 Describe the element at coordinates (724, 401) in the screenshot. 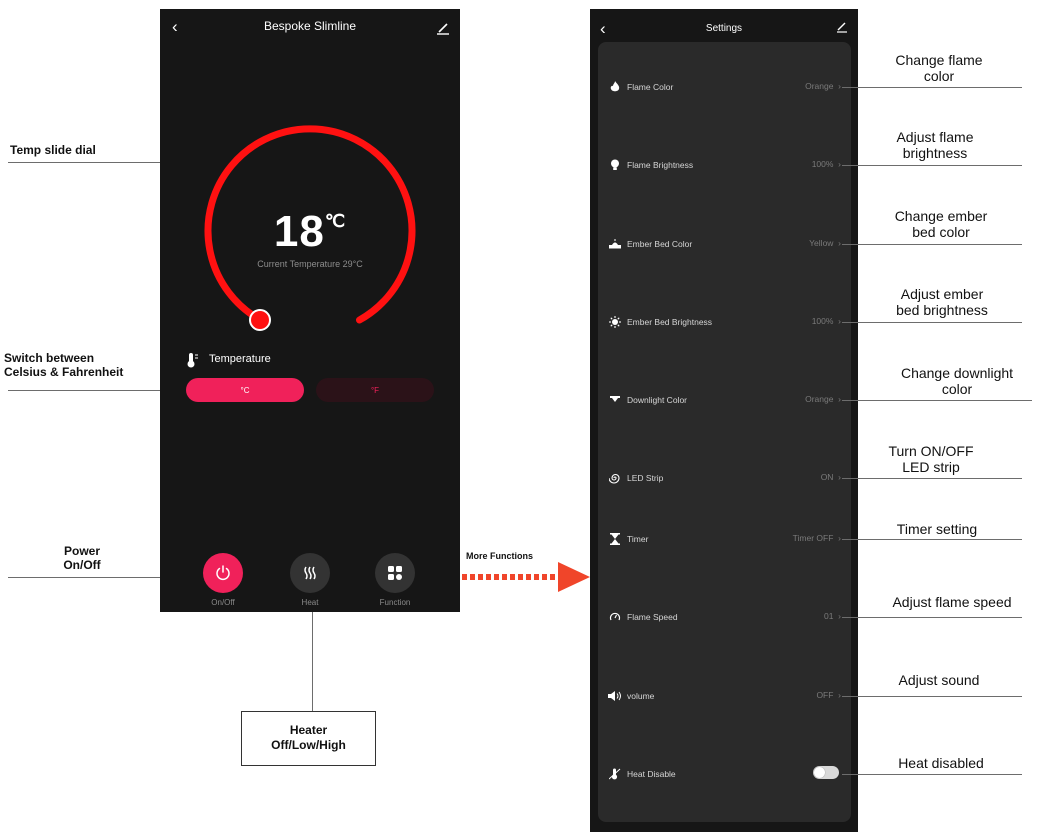

I see `setting-row-downlight-color: Downlight Color Orange ›` at that location.